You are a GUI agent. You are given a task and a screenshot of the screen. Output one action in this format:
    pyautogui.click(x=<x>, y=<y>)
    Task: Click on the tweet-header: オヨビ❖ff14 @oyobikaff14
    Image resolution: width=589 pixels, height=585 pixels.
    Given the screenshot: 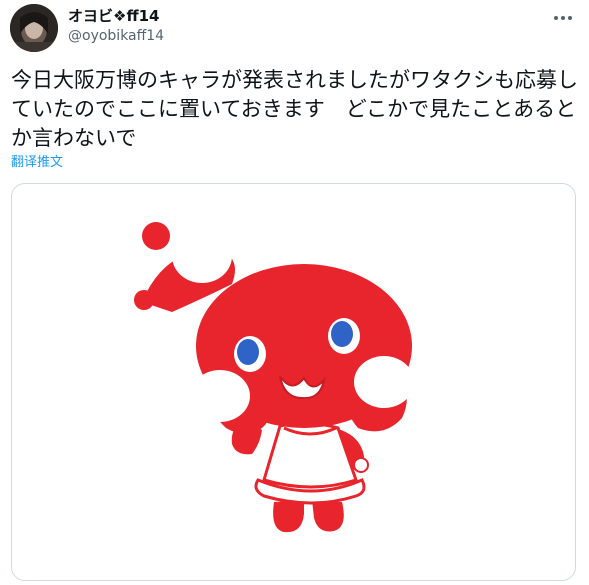 What is the action you would take?
    pyautogui.click(x=294, y=29)
    